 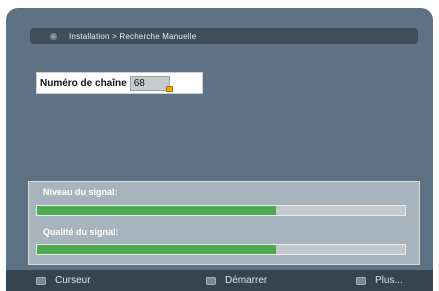 I want to click on hint-cursor-label: Curseur, so click(x=73, y=280).